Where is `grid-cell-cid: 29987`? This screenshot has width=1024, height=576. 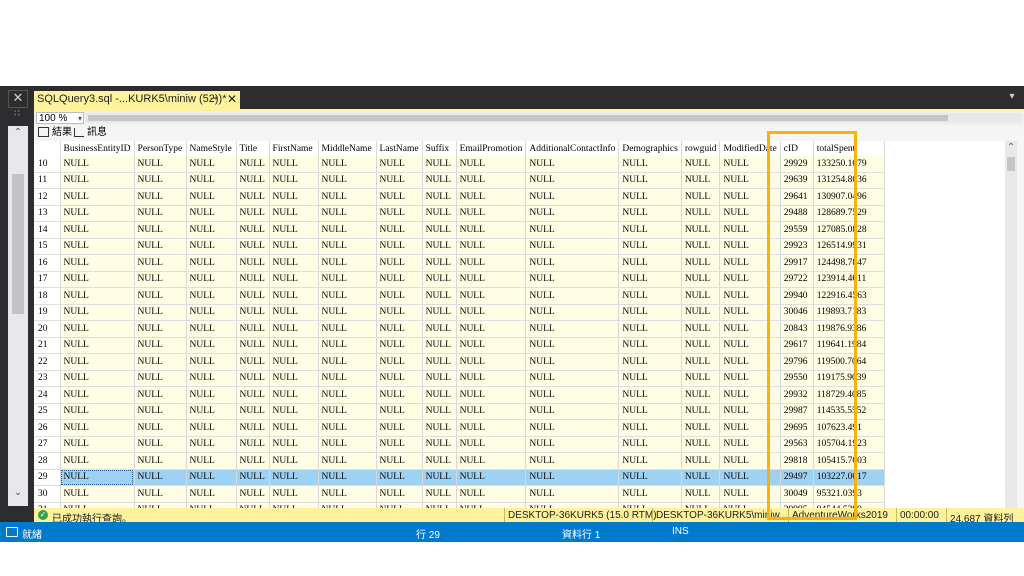 grid-cell-cid: 29987 is located at coordinates (797, 411).